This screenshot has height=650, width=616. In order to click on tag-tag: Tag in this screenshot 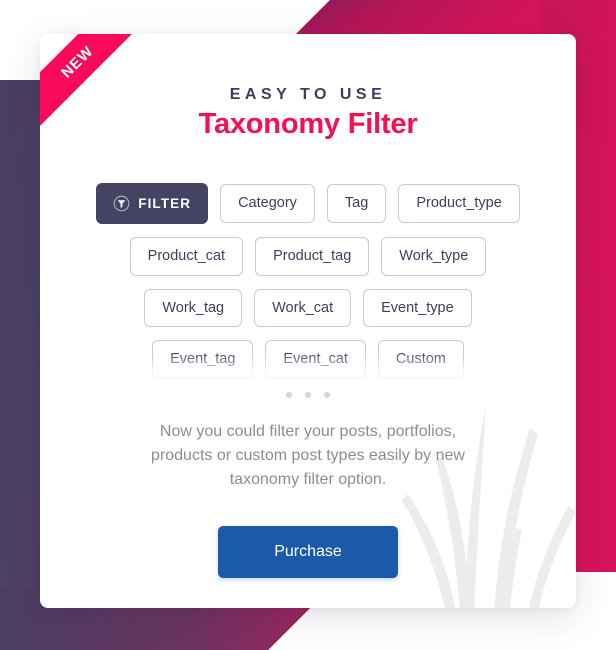, I will do `click(356, 203)`.